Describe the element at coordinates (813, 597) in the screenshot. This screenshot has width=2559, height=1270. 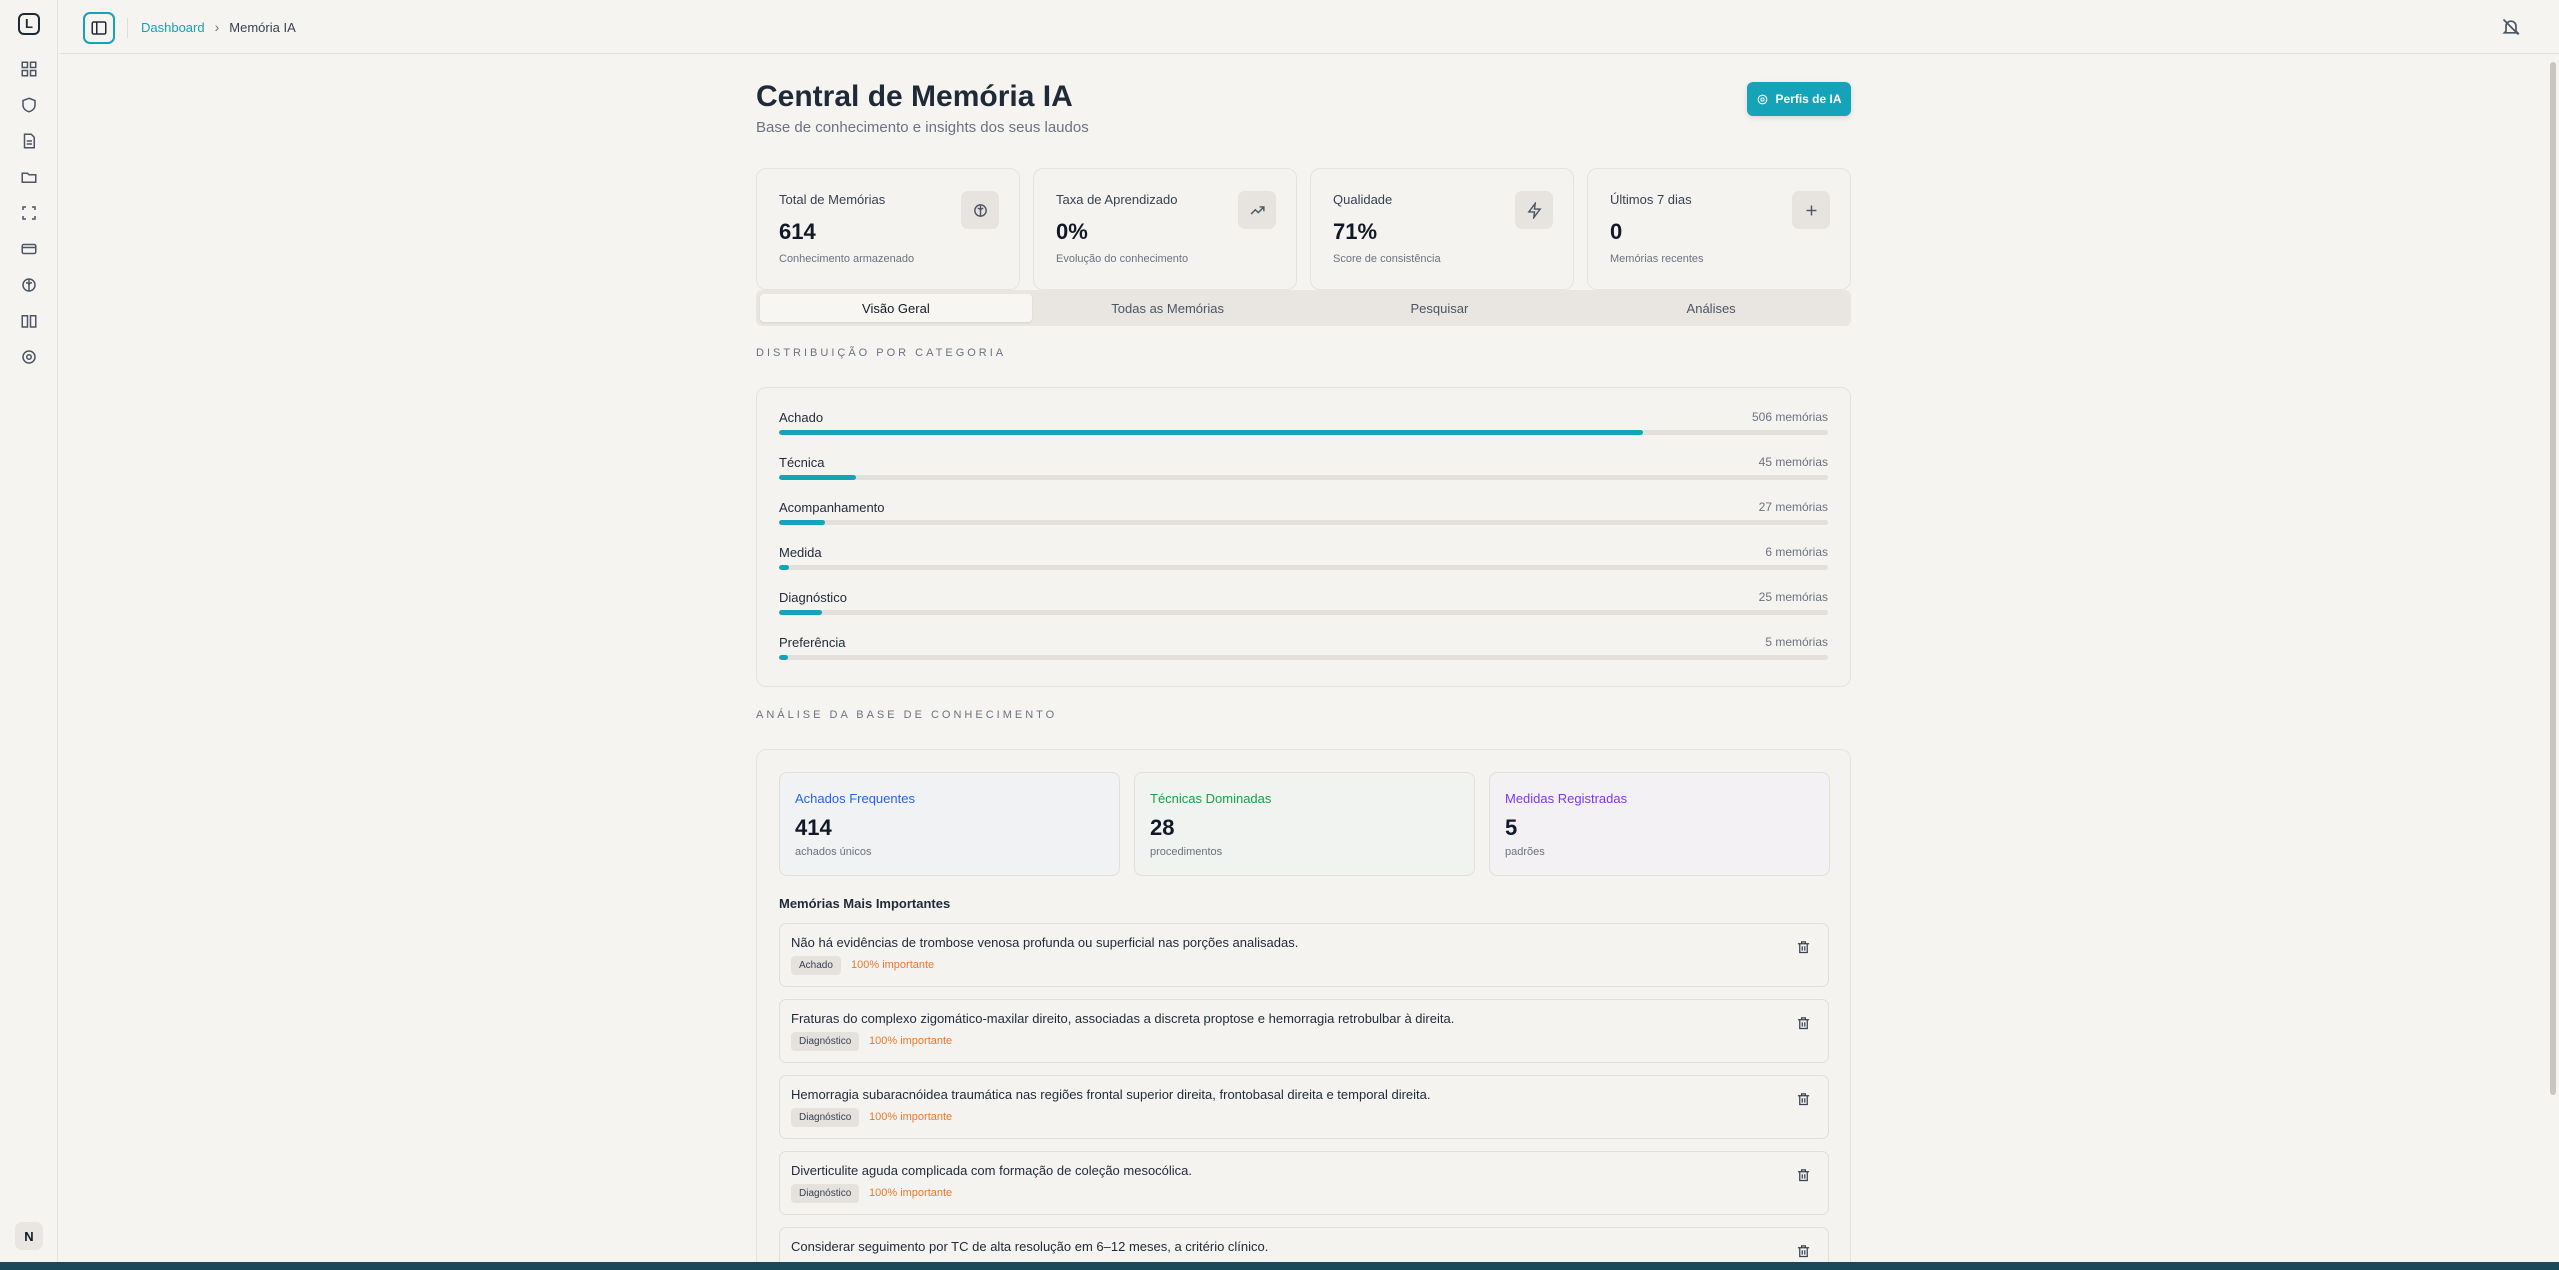
I see `category-name: Diagnóstico` at that location.